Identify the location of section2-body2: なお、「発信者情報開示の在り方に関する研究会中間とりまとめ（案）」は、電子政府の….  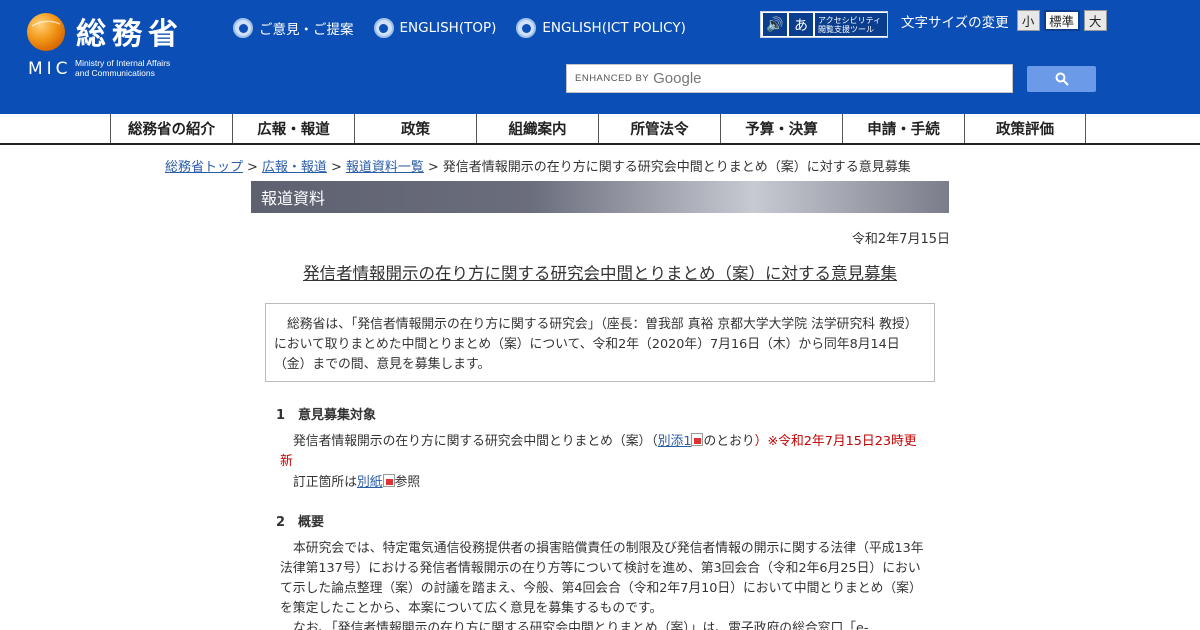
(581, 625).